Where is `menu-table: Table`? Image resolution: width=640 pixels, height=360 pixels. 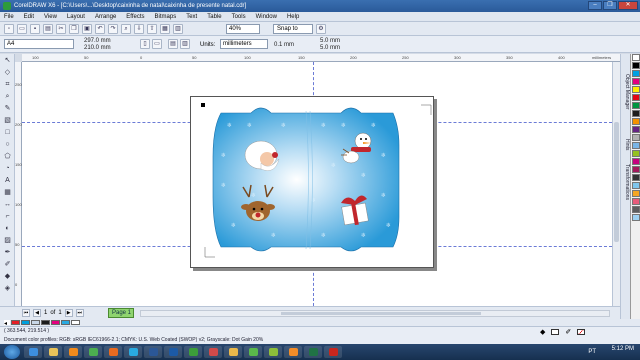
menu-table: Table is located at coordinates (214, 17).